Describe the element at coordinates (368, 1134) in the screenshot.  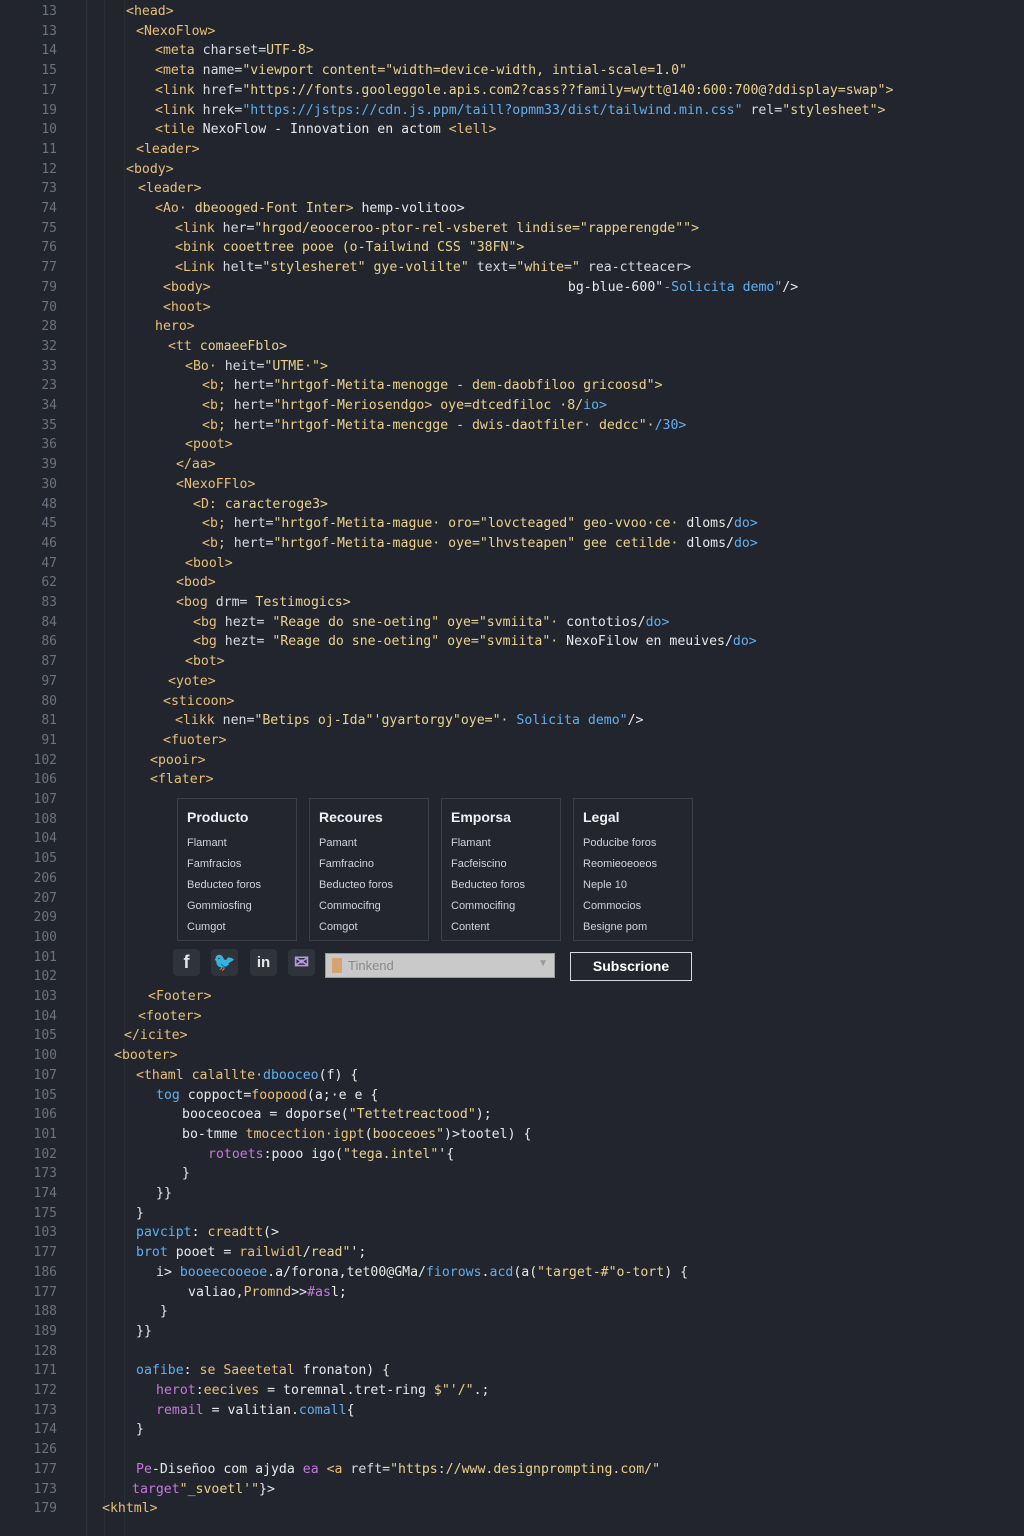
I see `code-token: (` at that location.